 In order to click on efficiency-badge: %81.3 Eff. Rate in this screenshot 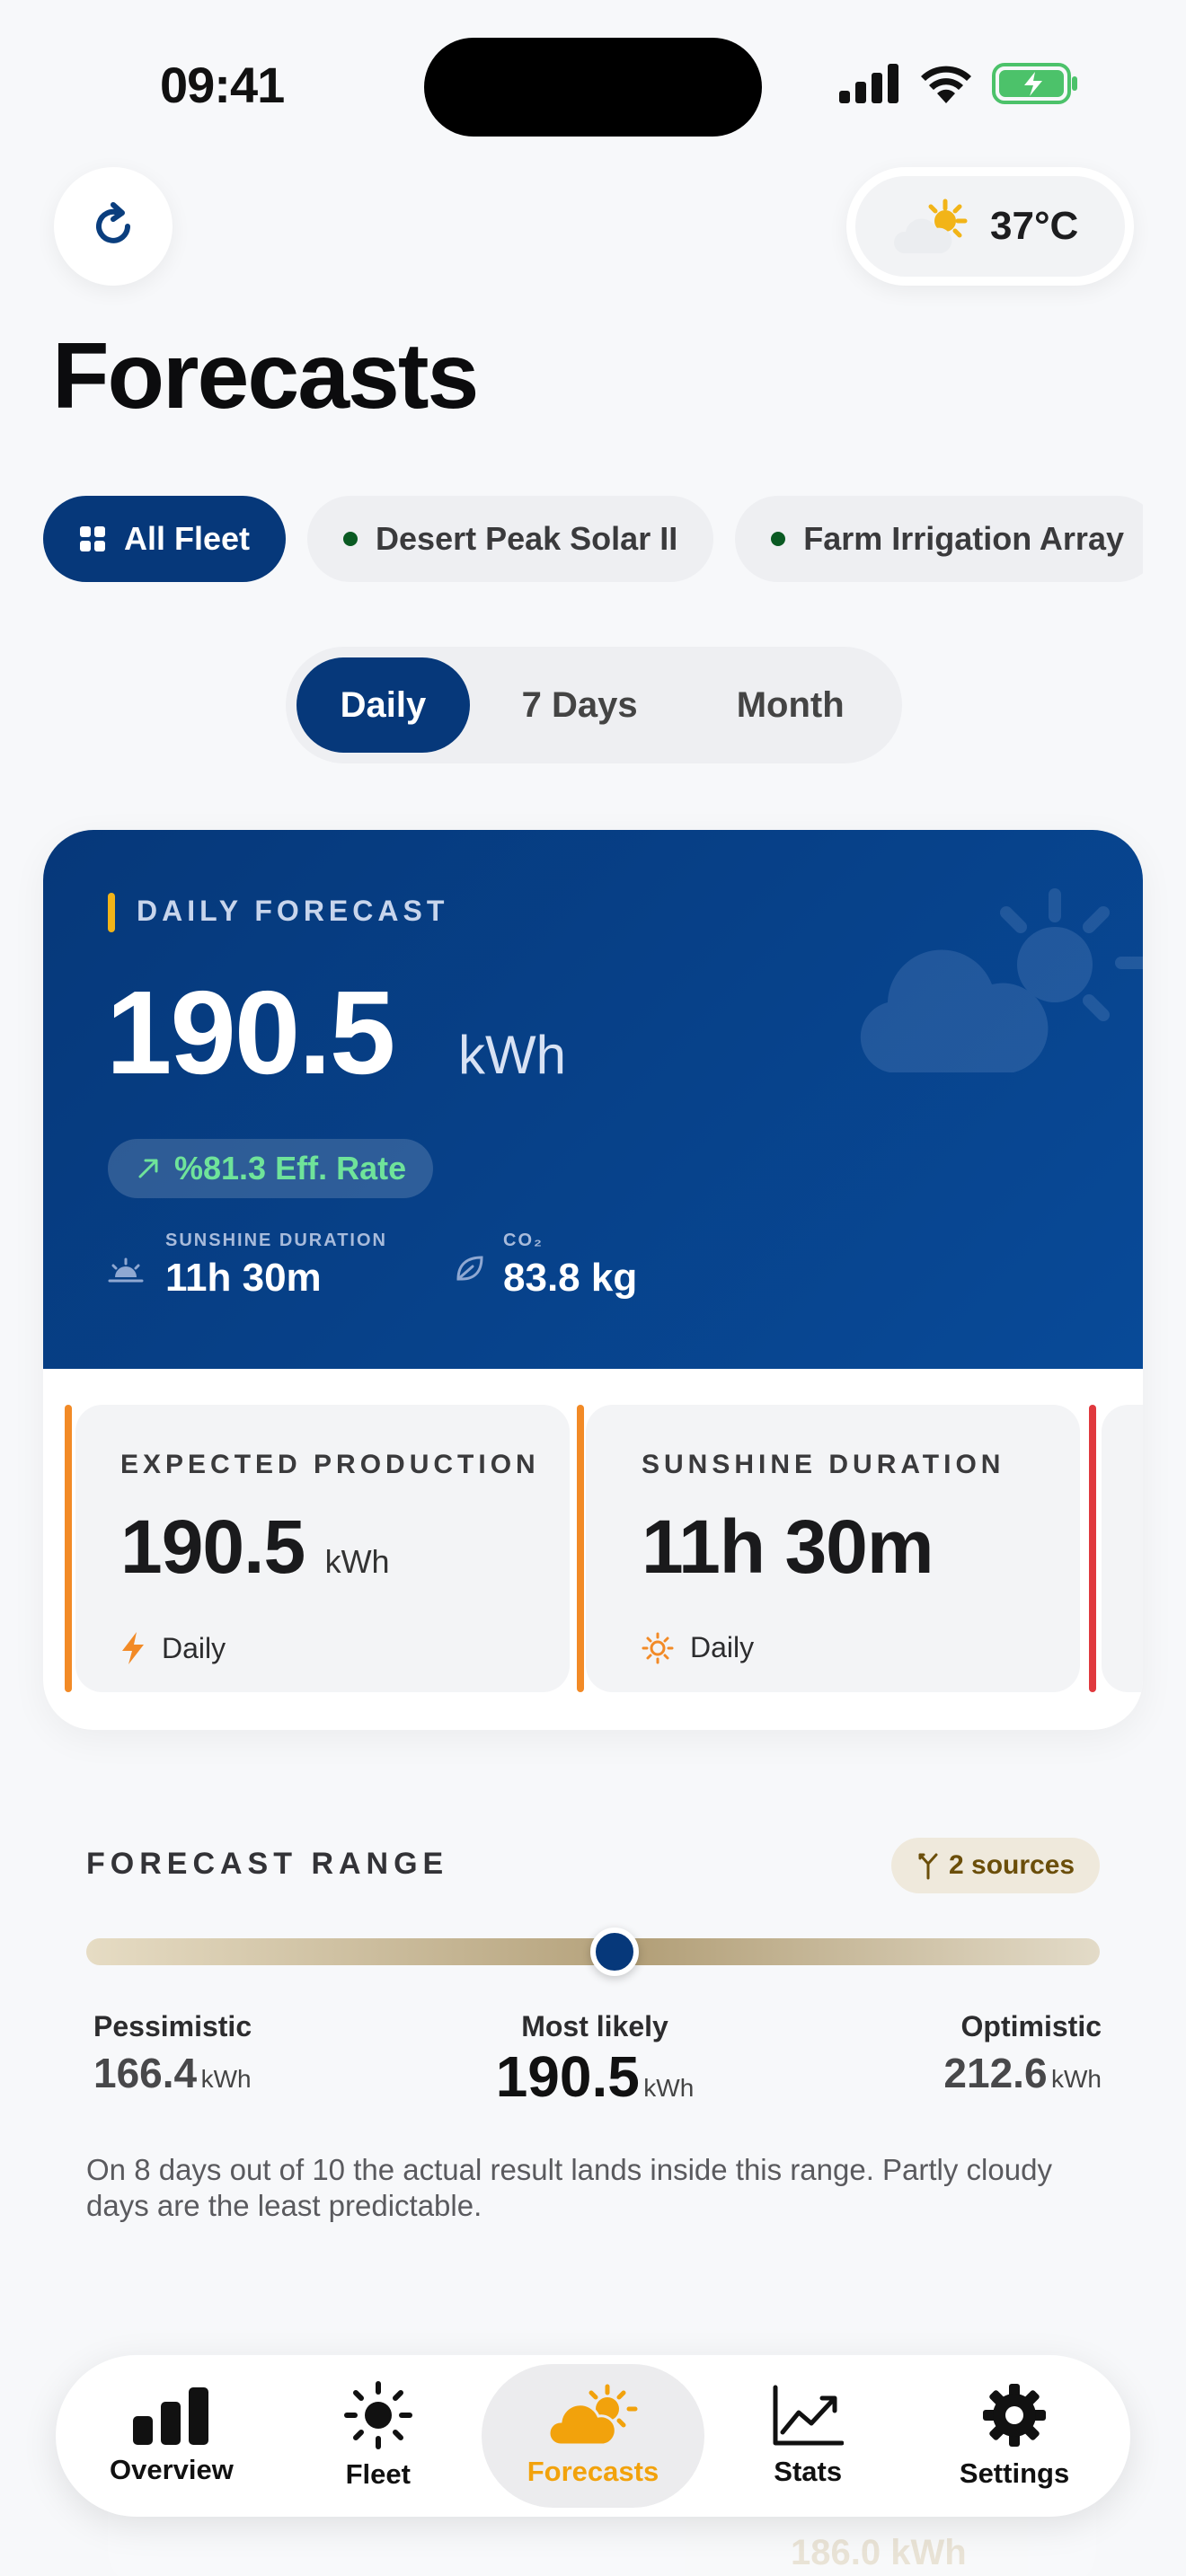, I will do `click(271, 1168)`.